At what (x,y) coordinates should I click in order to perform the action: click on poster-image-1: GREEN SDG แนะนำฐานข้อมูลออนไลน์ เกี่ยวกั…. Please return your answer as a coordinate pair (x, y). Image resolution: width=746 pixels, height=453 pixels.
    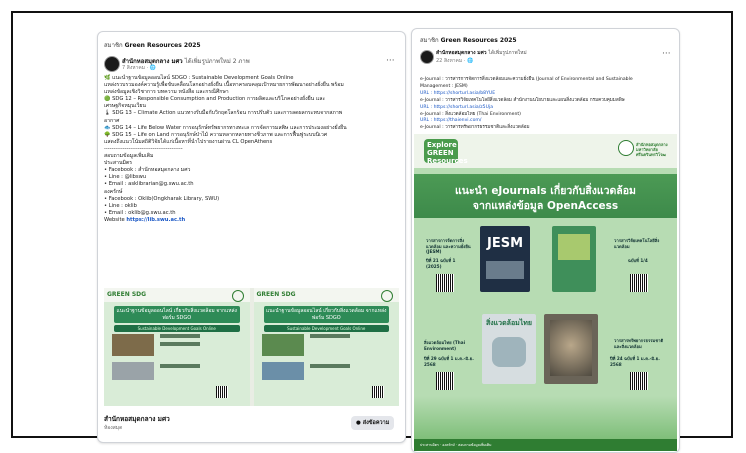
    Looking at the image, I should click on (177, 347).